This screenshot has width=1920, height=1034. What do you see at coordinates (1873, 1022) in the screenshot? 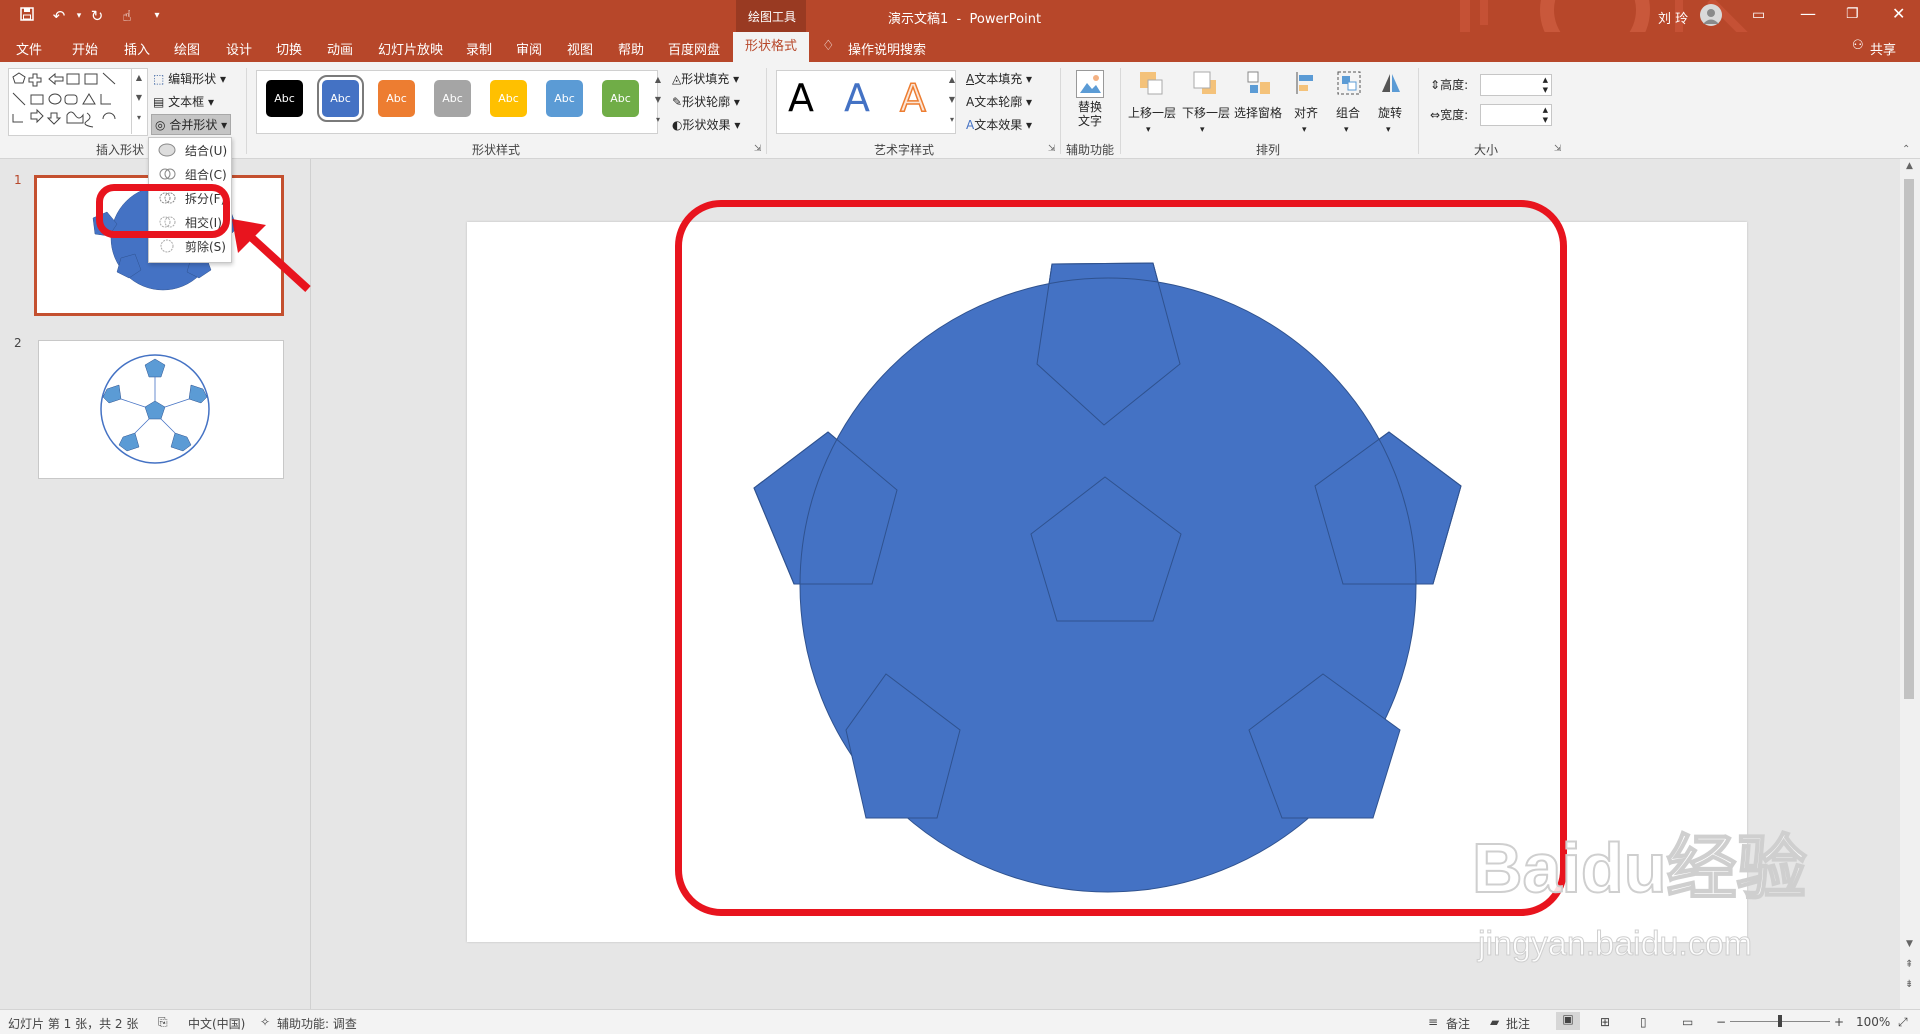
I see `zoom-level: 100%` at bounding box center [1873, 1022].